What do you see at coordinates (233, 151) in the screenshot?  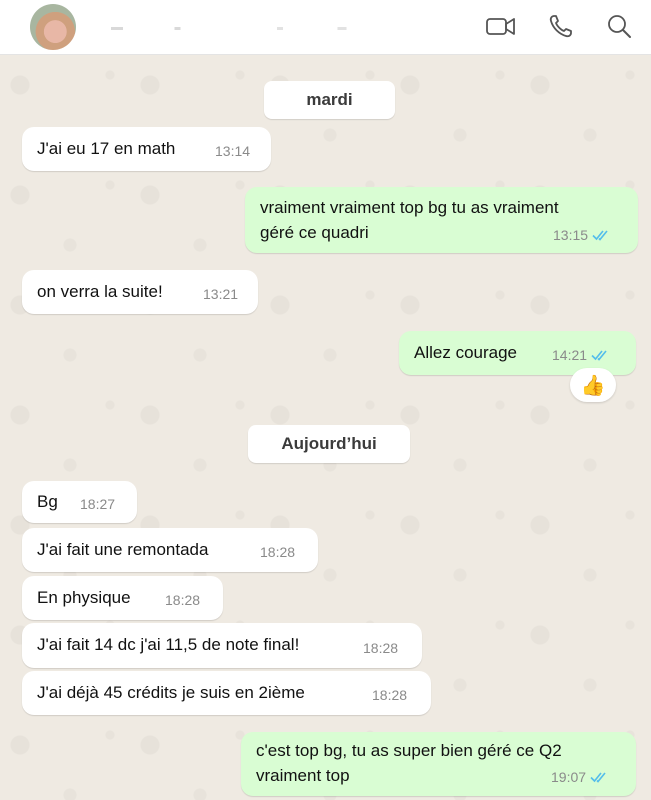 I see `message-time: 13:14` at bounding box center [233, 151].